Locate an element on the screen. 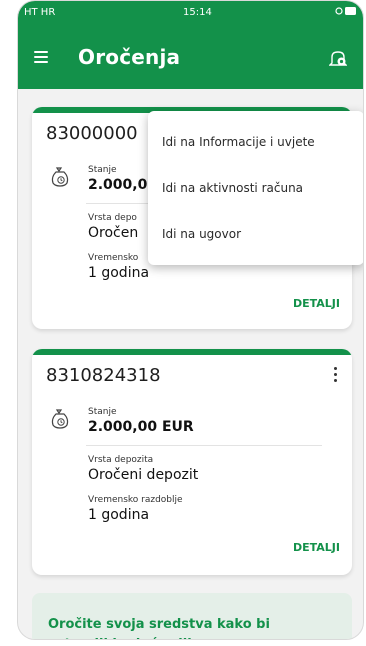 This screenshot has height=646, width=366. account-number: 8310824318 is located at coordinates (103, 375).